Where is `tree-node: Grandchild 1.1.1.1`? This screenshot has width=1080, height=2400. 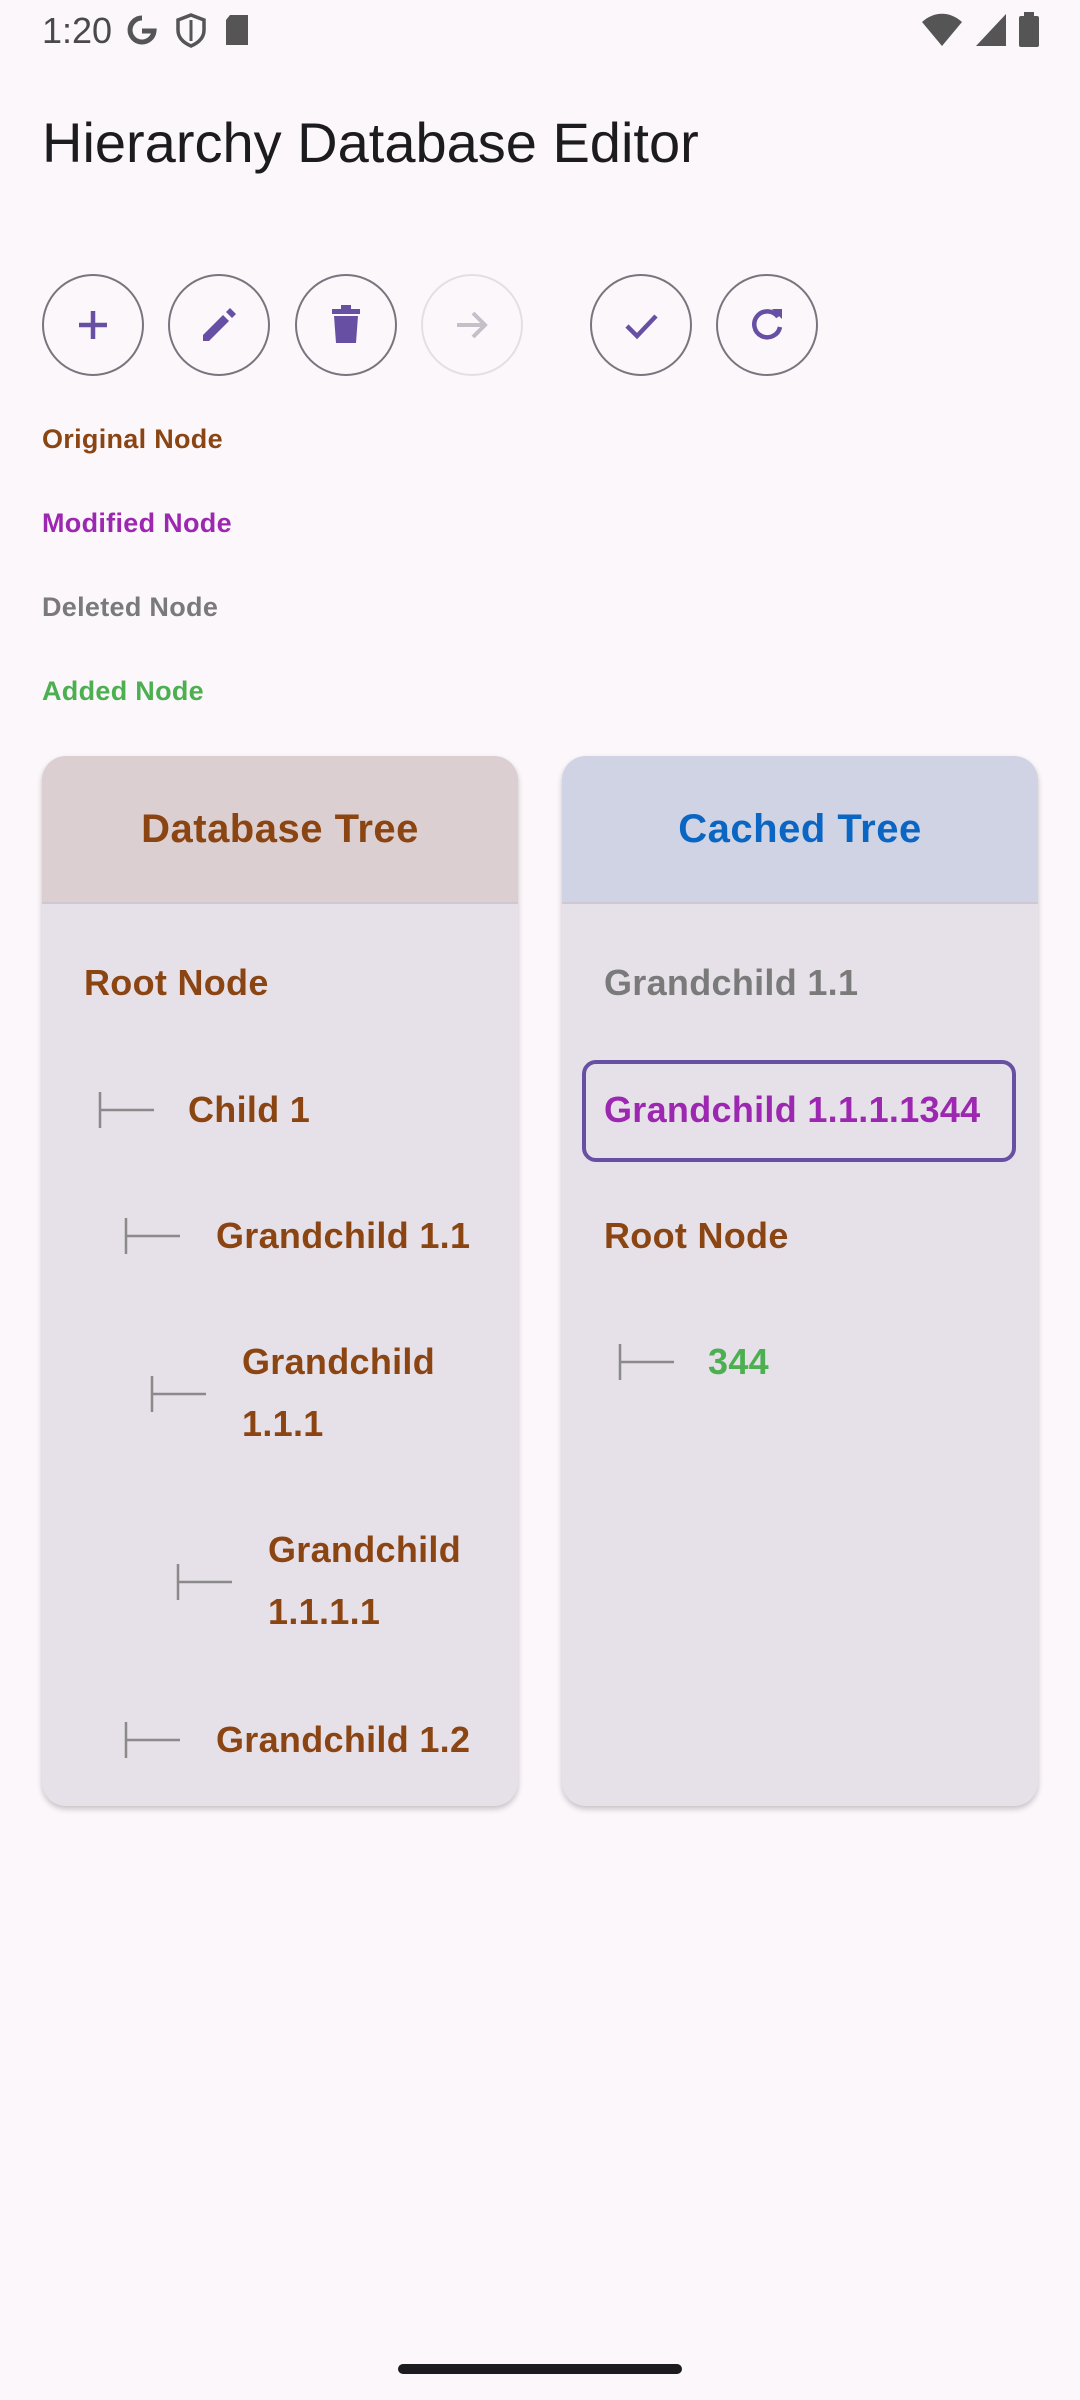
tree-node: Grandchild 1.1.1.1 is located at coordinates (378, 1581).